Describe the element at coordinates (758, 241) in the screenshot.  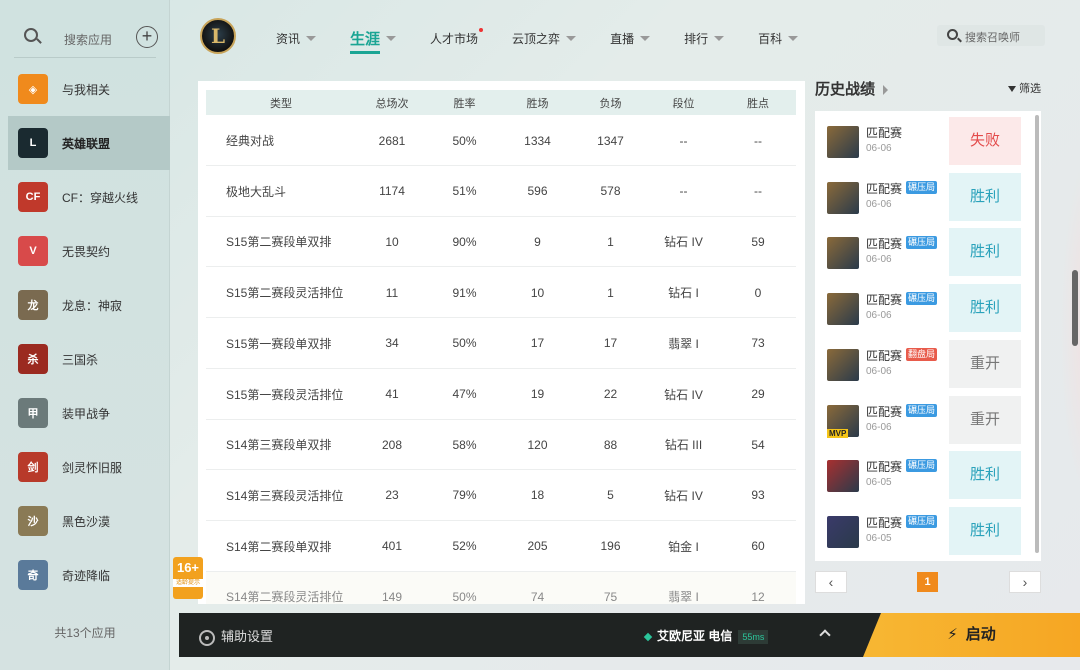
I see `table-cell: 59` at that location.